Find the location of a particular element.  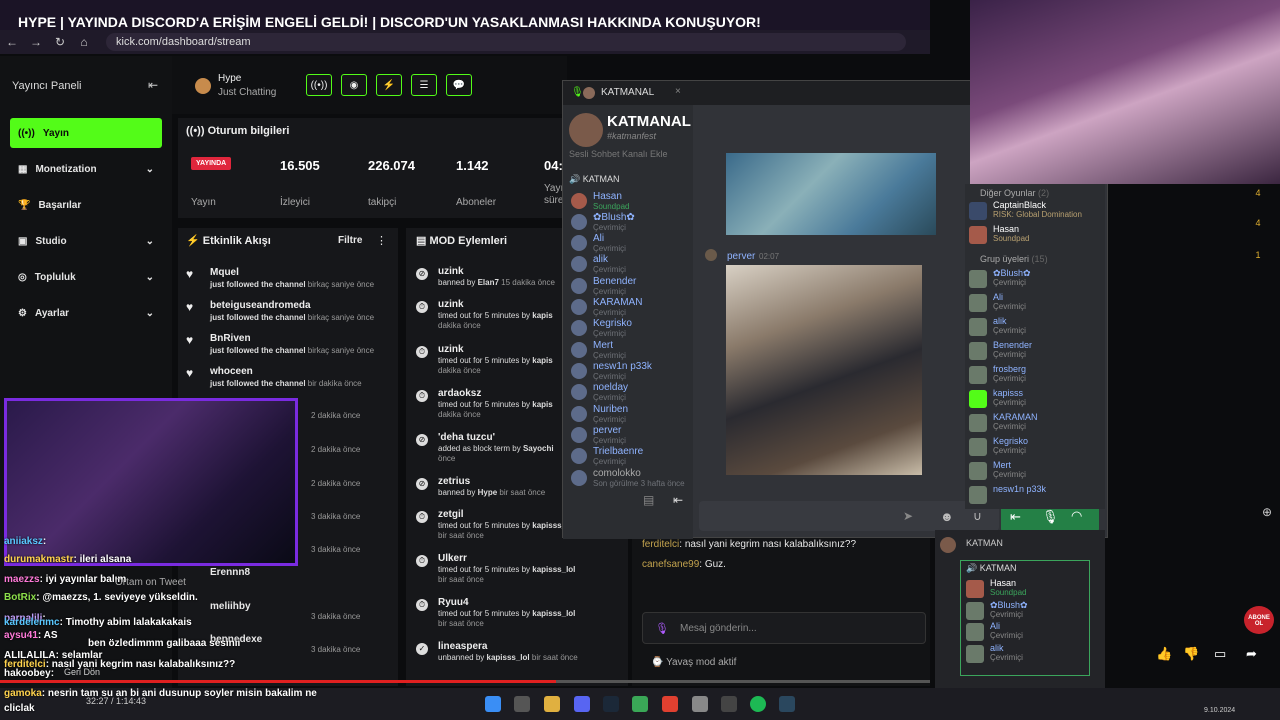

member-item: KARAMAN Çevrimiçi is located at coordinates (1034, 423).